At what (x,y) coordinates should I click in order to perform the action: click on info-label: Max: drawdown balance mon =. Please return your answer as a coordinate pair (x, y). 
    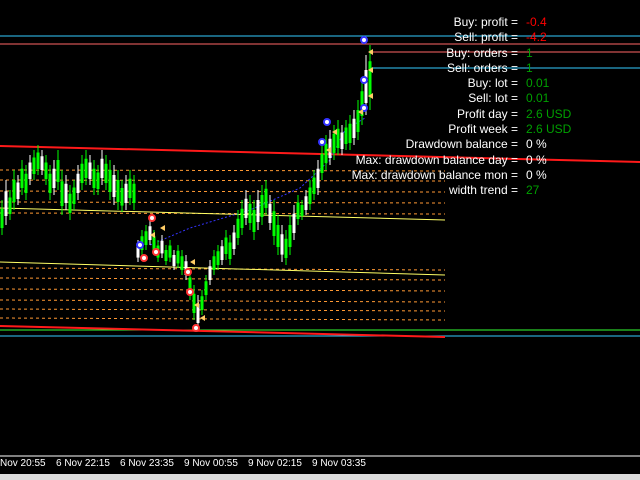
    Looking at the image, I should click on (434, 174).